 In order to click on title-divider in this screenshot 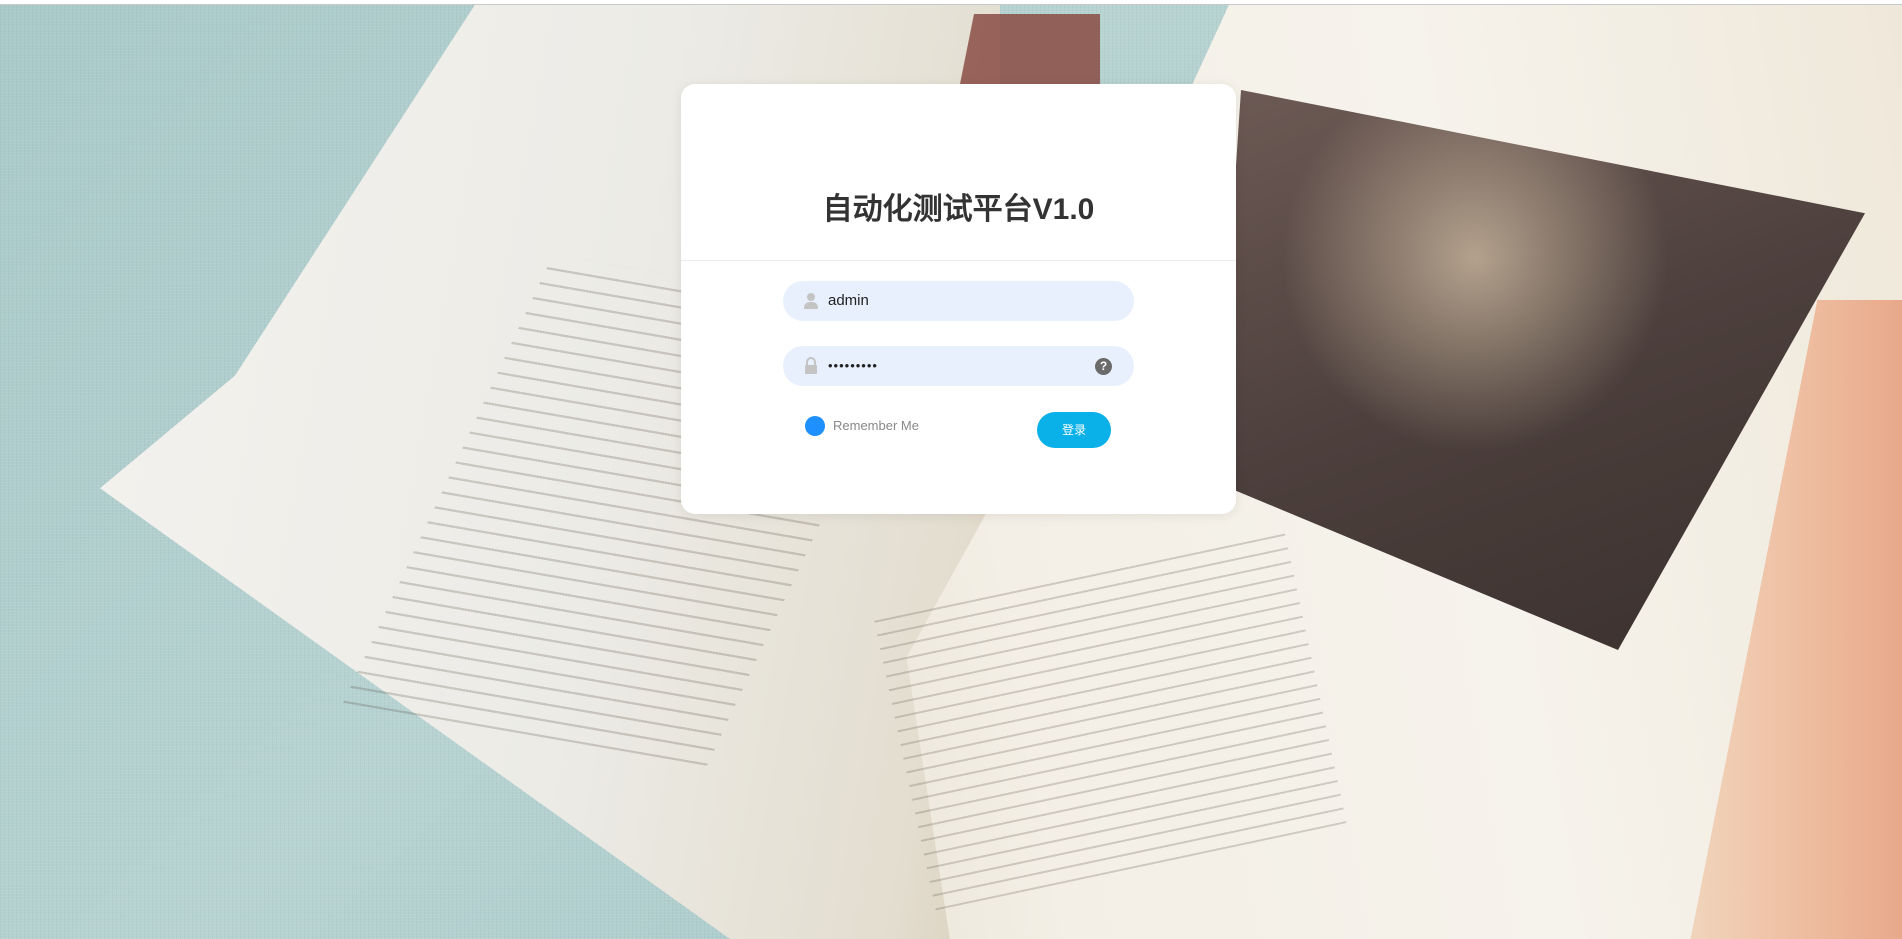, I will do `click(958, 260)`.